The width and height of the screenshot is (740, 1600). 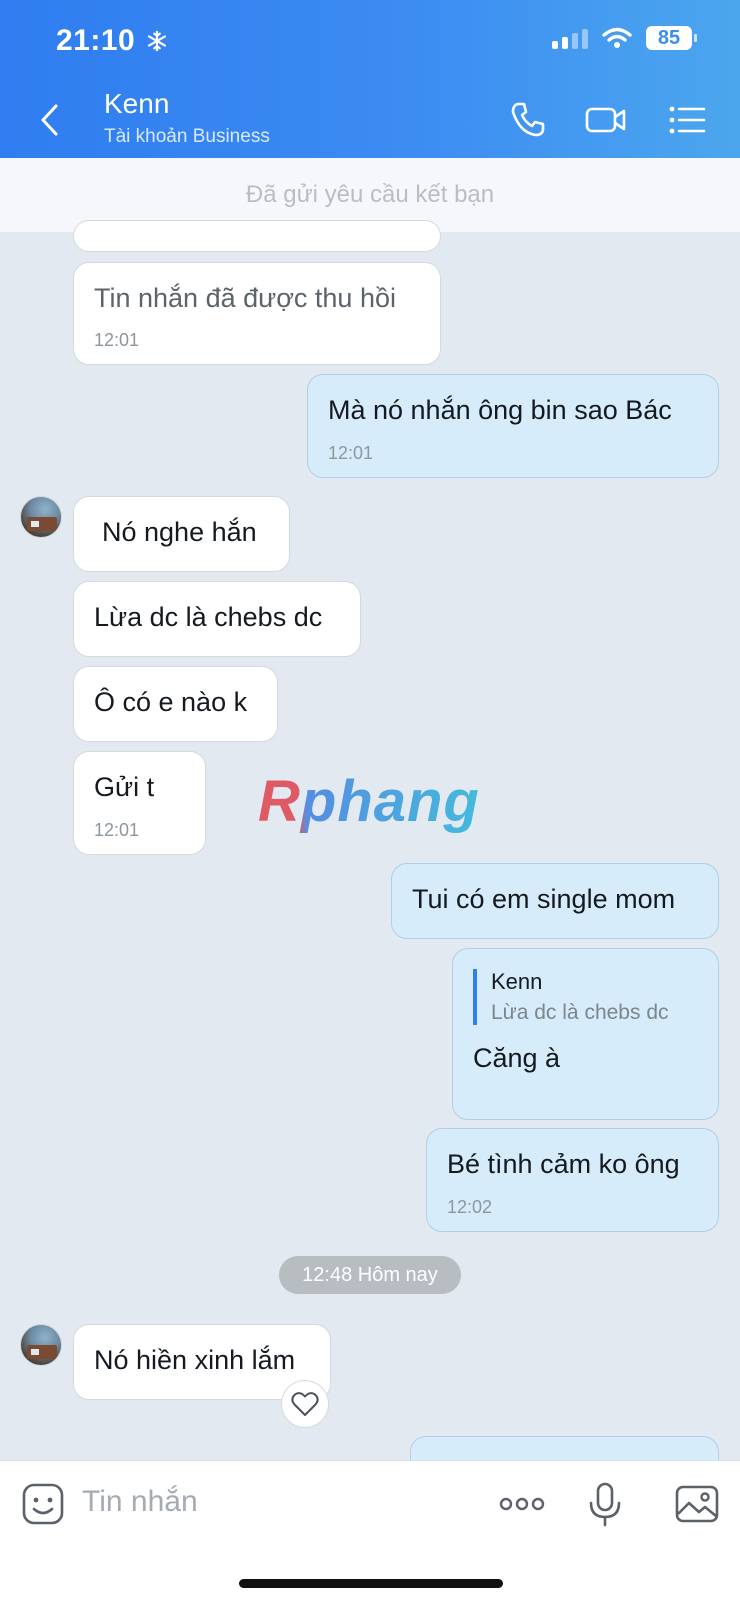 What do you see at coordinates (605, 1504) in the screenshot?
I see `microphone-icon` at bounding box center [605, 1504].